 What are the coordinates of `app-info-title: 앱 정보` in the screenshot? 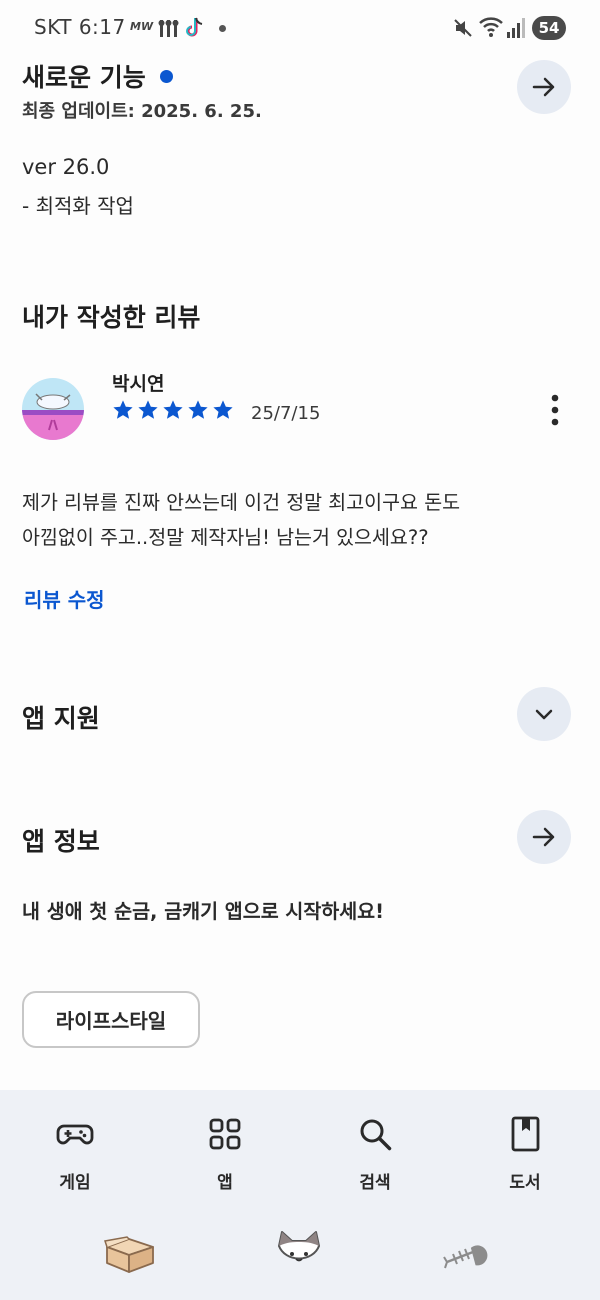 It's located at (61, 840).